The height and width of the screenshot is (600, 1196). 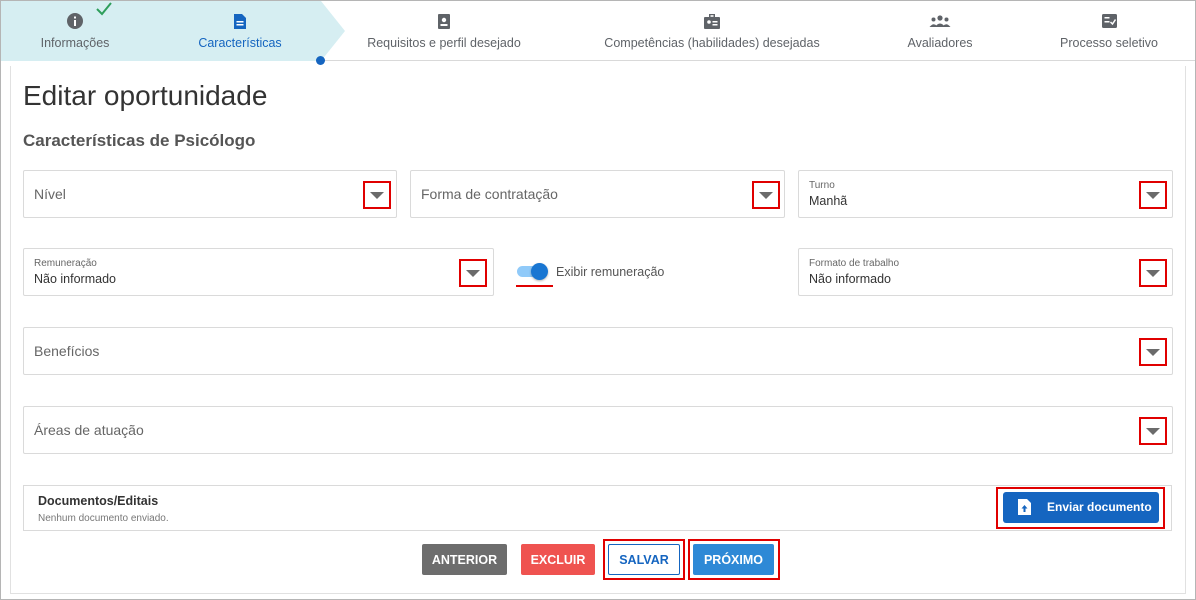 I want to click on salvar-button: SALVAR, so click(x=644, y=559).